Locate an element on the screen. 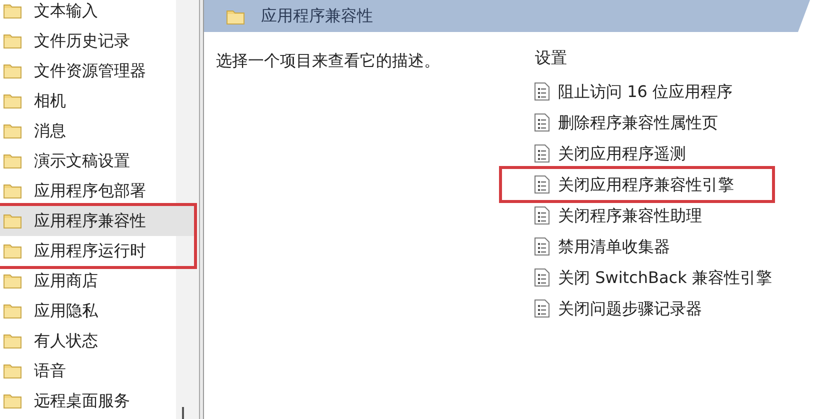  tree-item: 应用商店 is located at coordinates (88, 281).